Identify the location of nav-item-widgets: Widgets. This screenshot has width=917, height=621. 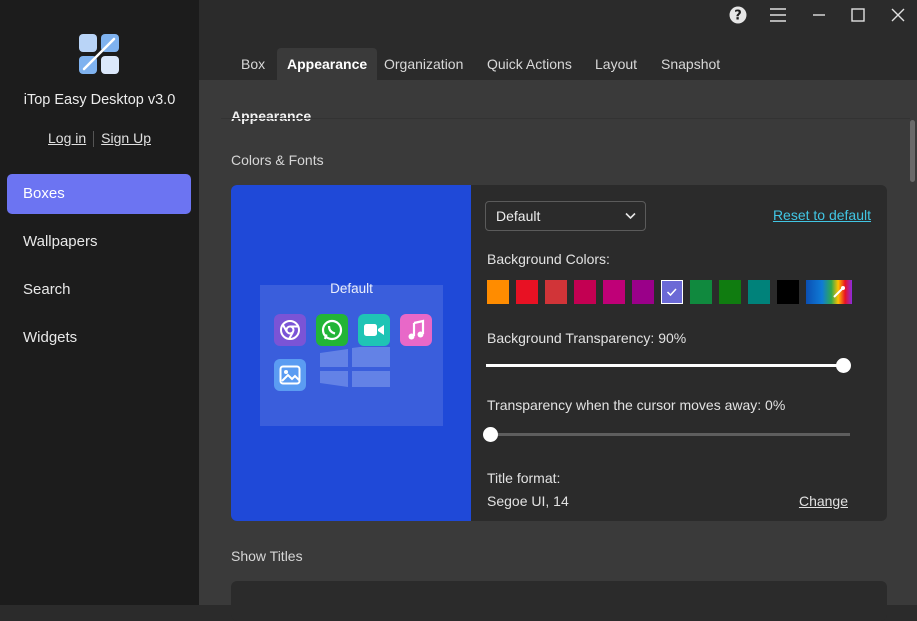
(99, 338).